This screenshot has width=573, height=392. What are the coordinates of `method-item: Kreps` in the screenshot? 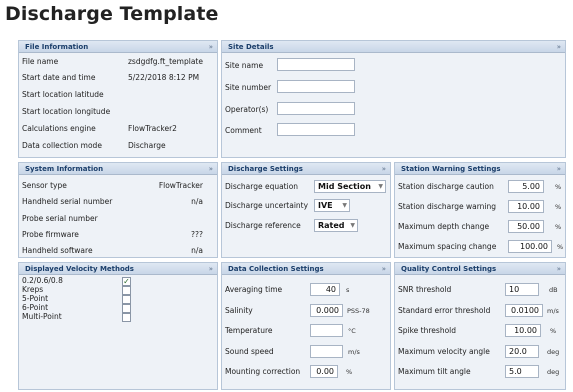 It's located at (69, 289).